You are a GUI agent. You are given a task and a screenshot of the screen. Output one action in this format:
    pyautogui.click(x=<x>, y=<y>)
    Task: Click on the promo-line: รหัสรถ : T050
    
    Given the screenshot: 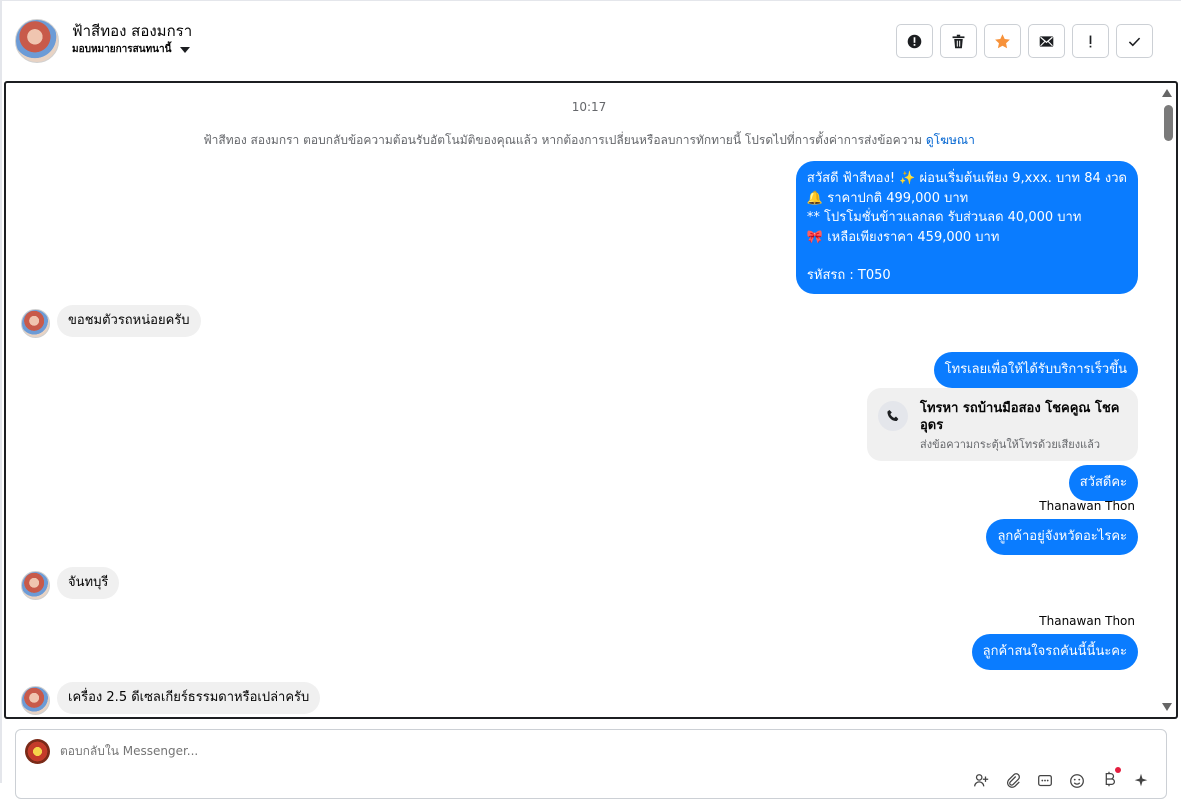 What is the action you would take?
    pyautogui.click(x=848, y=275)
    